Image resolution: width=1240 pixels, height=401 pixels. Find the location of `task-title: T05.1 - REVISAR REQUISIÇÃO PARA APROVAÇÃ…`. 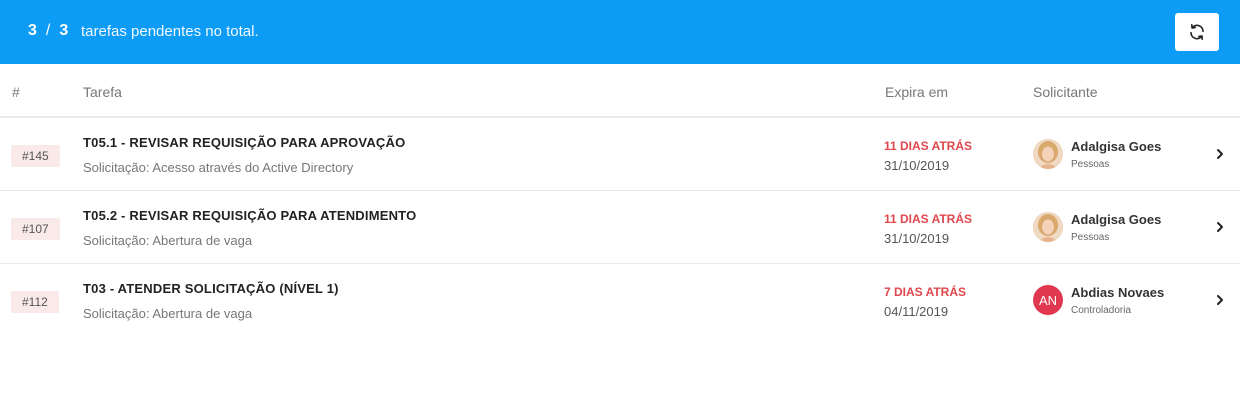

task-title: T05.1 - REVISAR REQUISIÇÃO PARA APROVAÇÃ… is located at coordinates (244, 142).